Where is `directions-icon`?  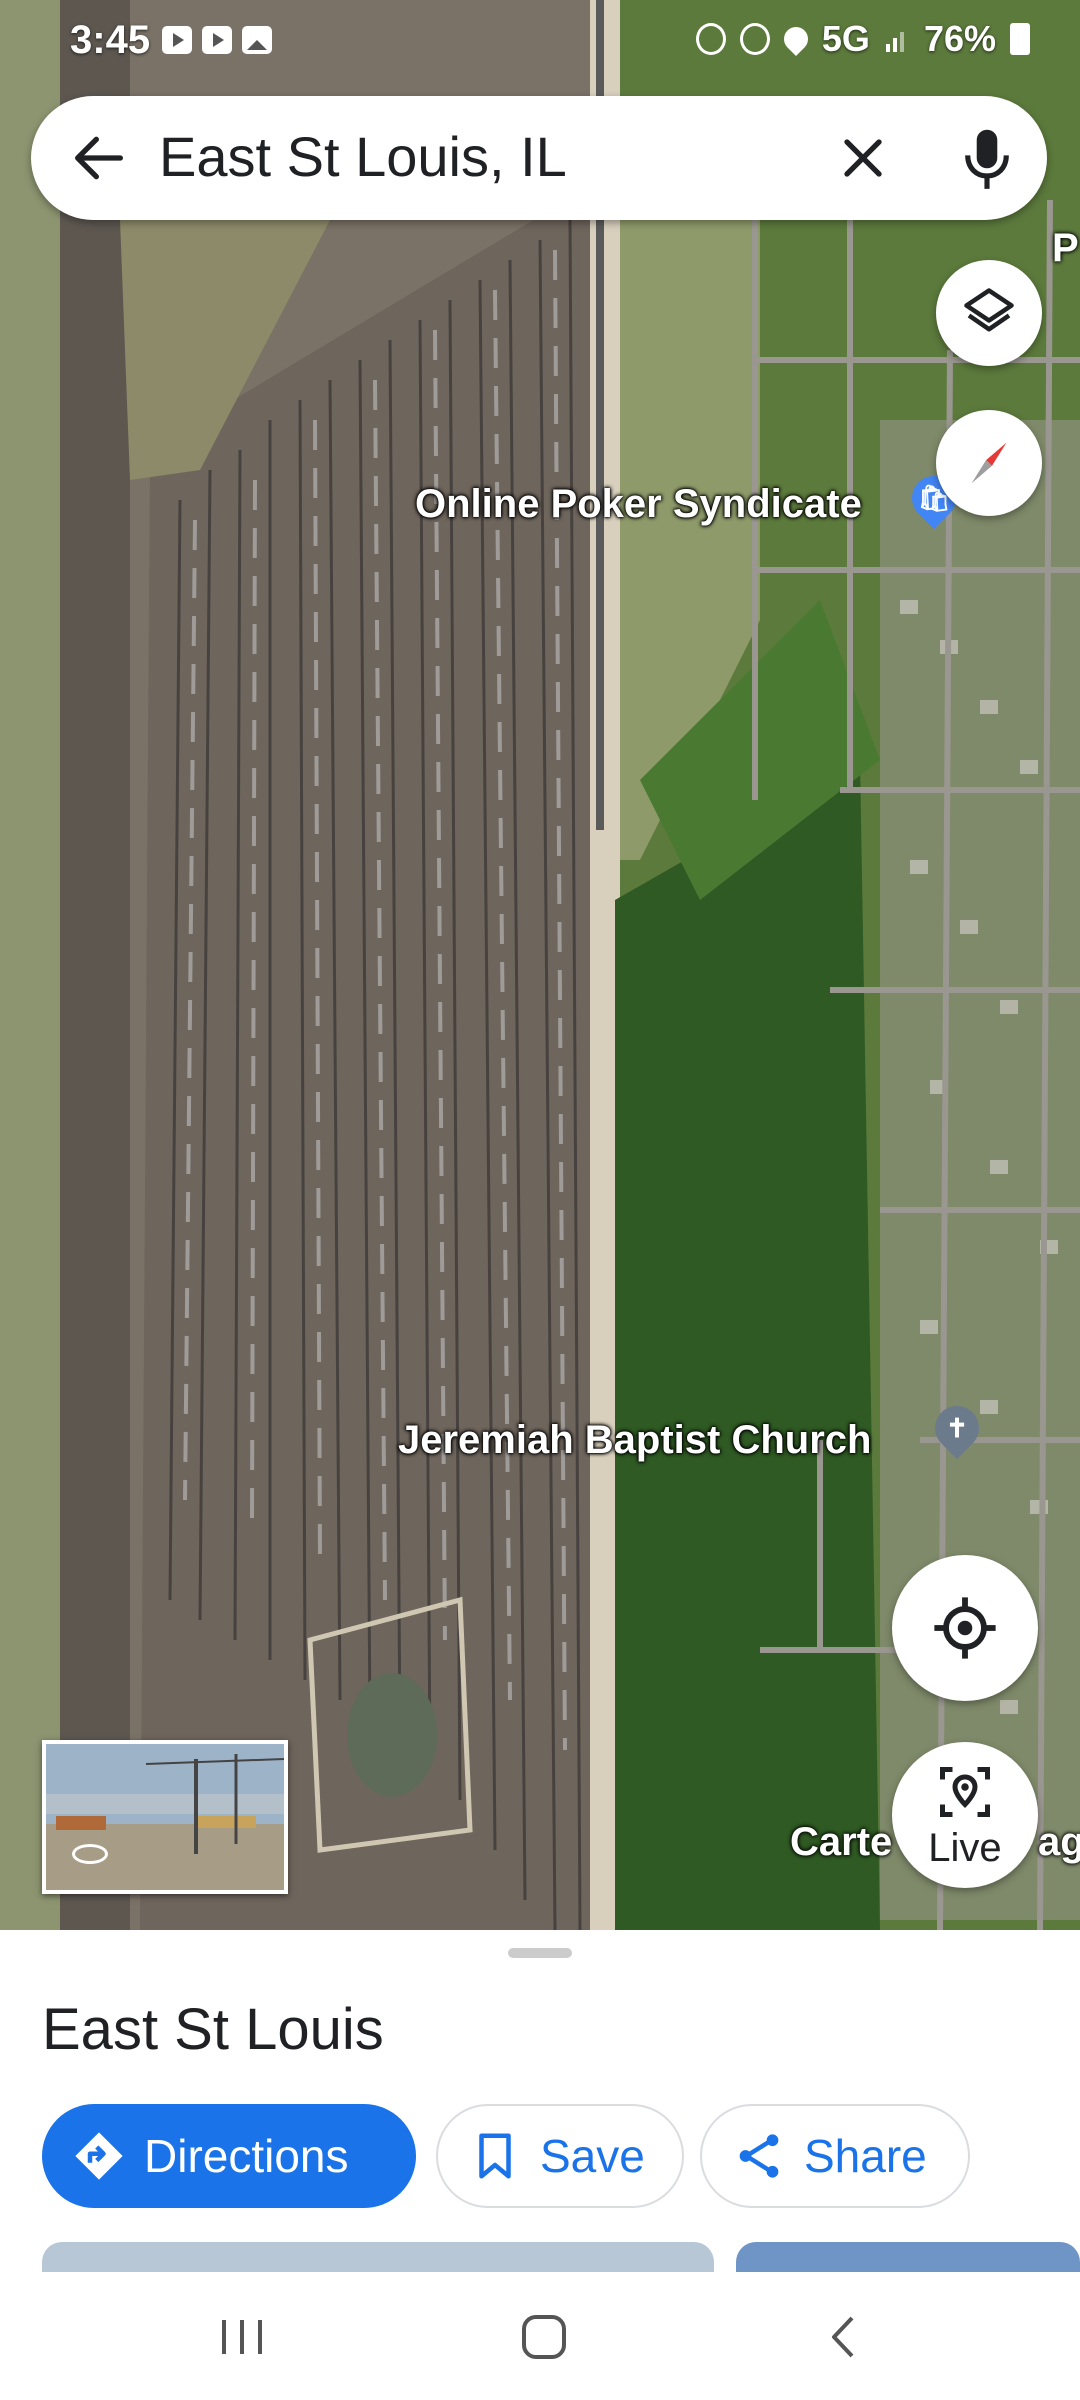
directions-icon is located at coordinates (99, 2156).